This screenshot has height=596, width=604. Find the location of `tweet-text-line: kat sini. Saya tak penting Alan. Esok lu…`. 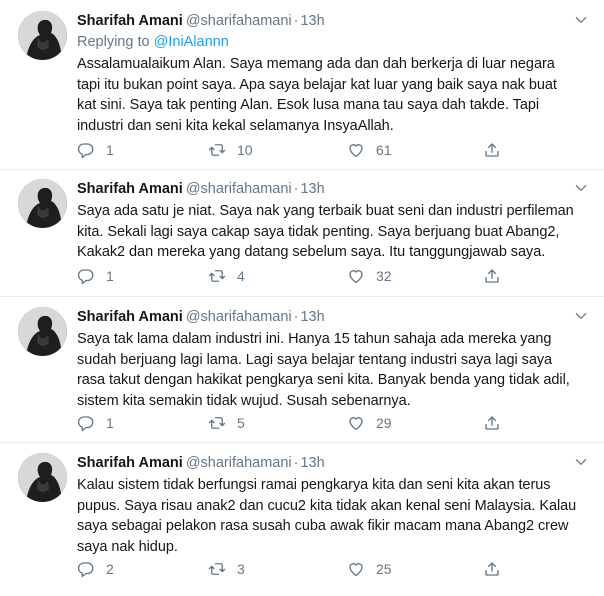

tweet-text-line: kat sini. Saya tak penting Alan. Esok lu… is located at coordinates (308, 105).